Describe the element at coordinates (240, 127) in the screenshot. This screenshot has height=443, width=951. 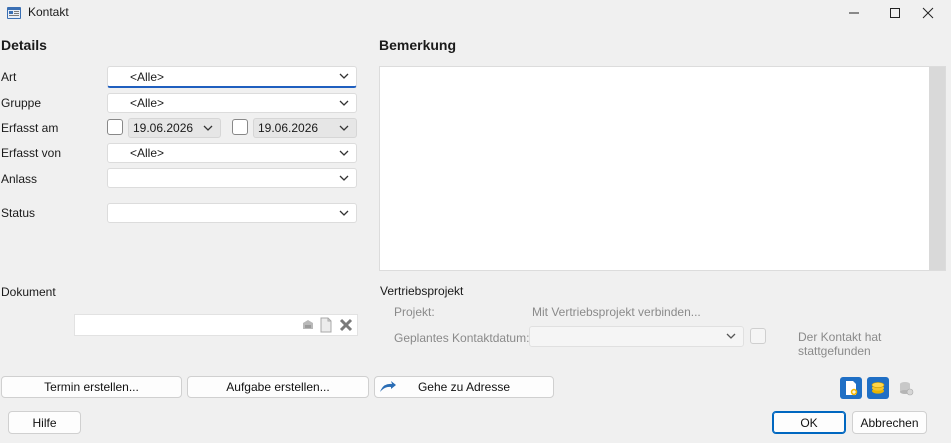
I see `erfasst-am-to-checkbox` at that location.